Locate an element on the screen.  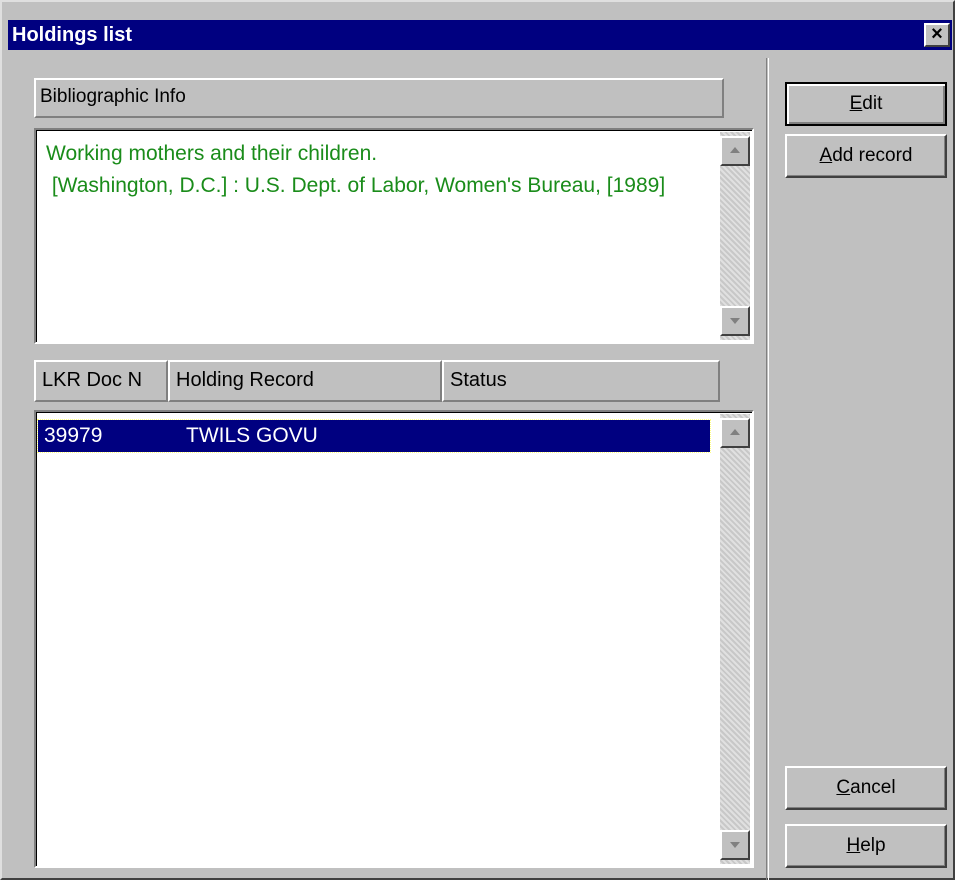
help-button: Help is located at coordinates (866, 846).